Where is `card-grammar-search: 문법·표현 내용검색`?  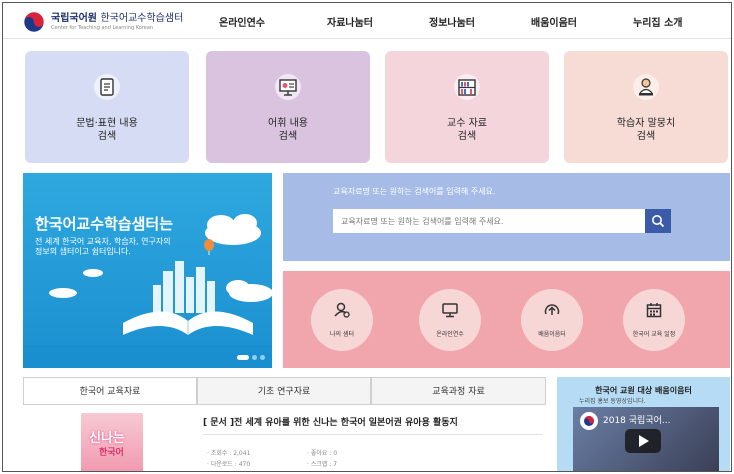
card-grammar-search: 문법·표현 내용검색 is located at coordinates (107, 107).